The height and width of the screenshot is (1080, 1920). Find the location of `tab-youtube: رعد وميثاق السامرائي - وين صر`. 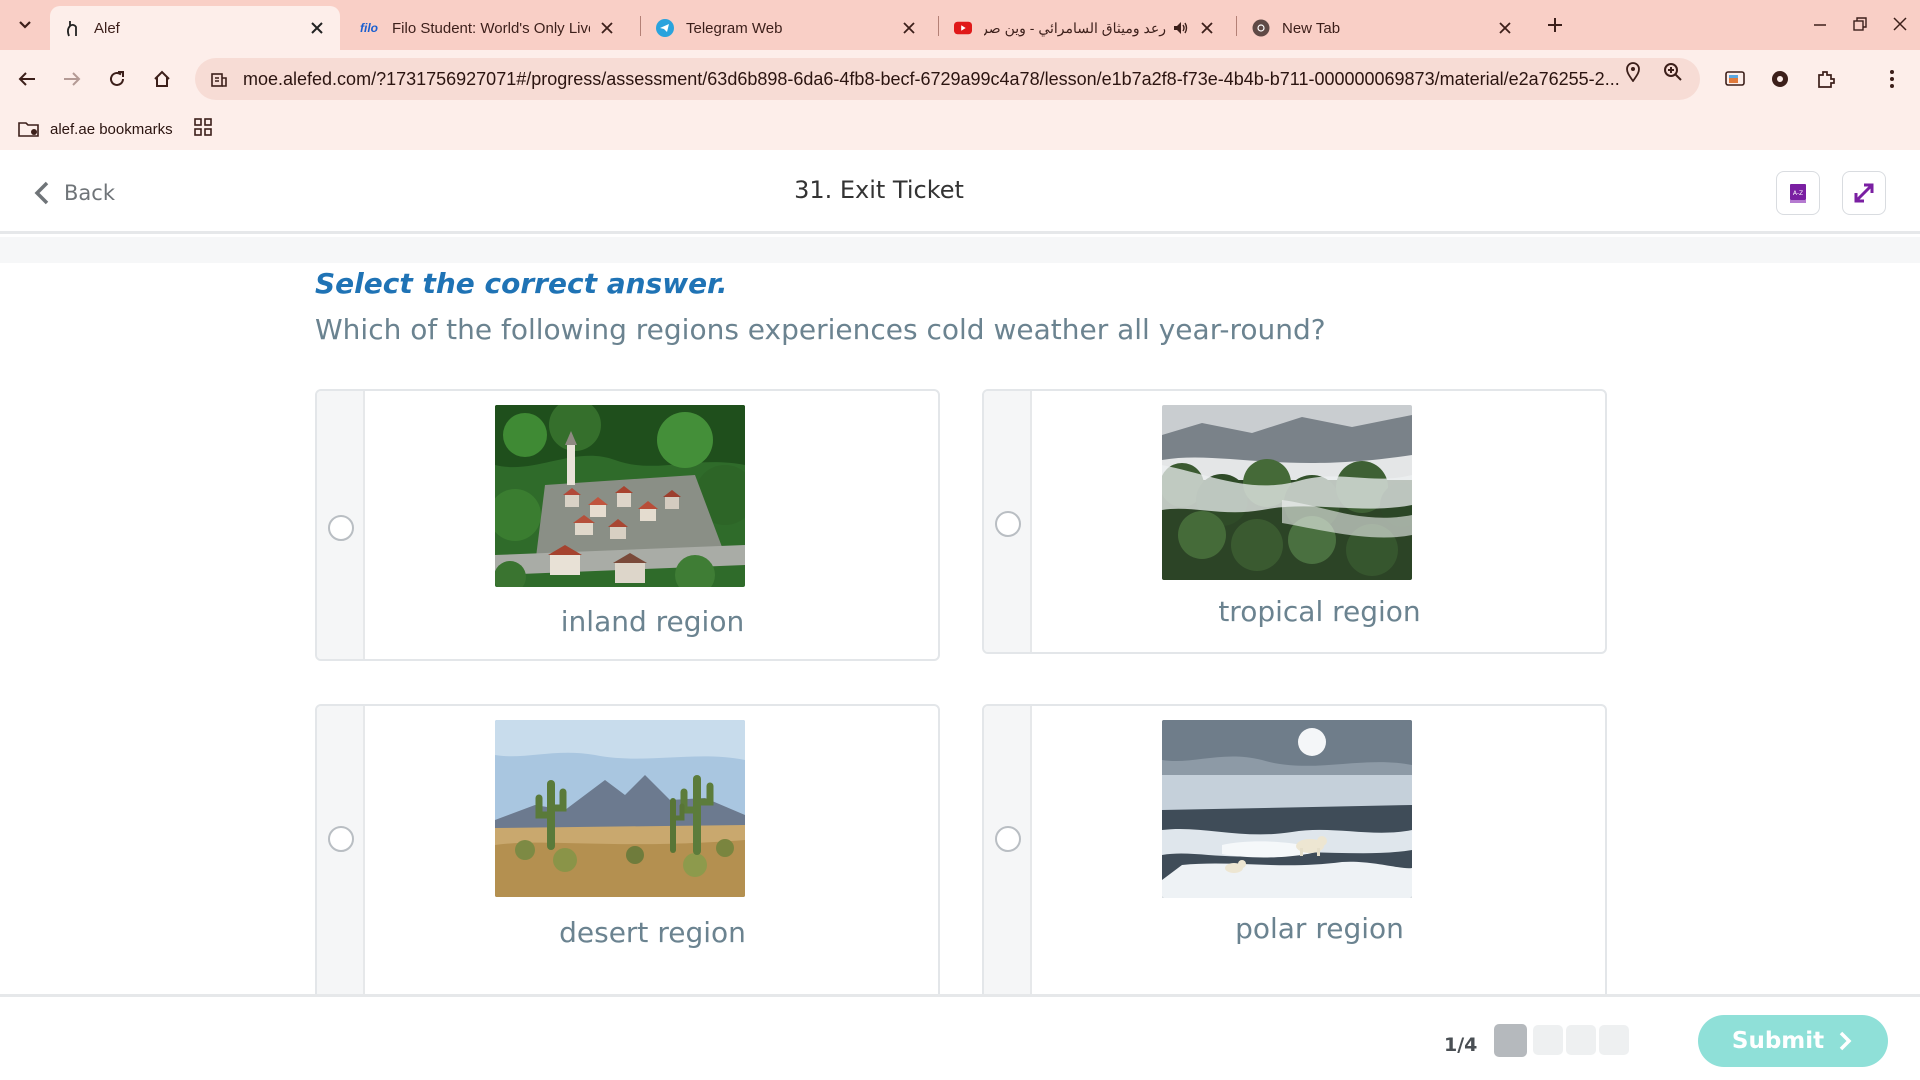

tab-youtube: رعد وميثاق السامرائي - وين صر is located at coordinates (1085, 28).